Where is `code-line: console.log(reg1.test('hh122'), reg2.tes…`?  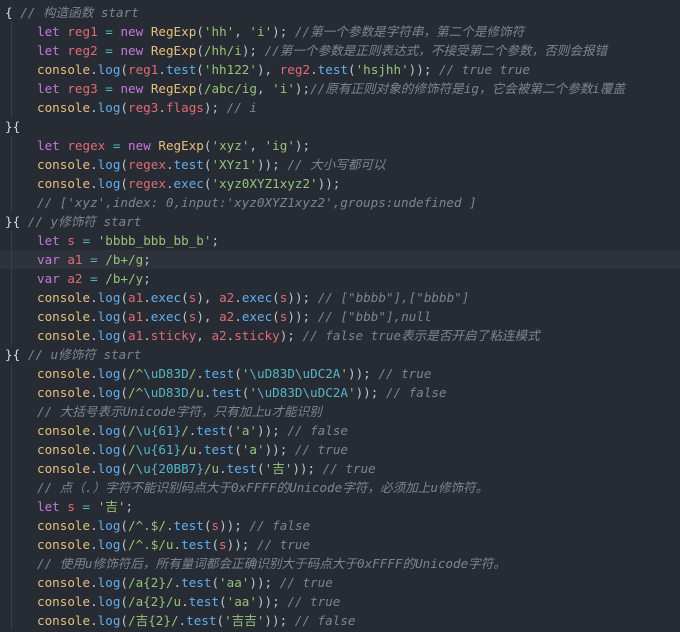 code-line: console.log(reg1.test('hh122'), reg2.tes… is located at coordinates (340, 69).